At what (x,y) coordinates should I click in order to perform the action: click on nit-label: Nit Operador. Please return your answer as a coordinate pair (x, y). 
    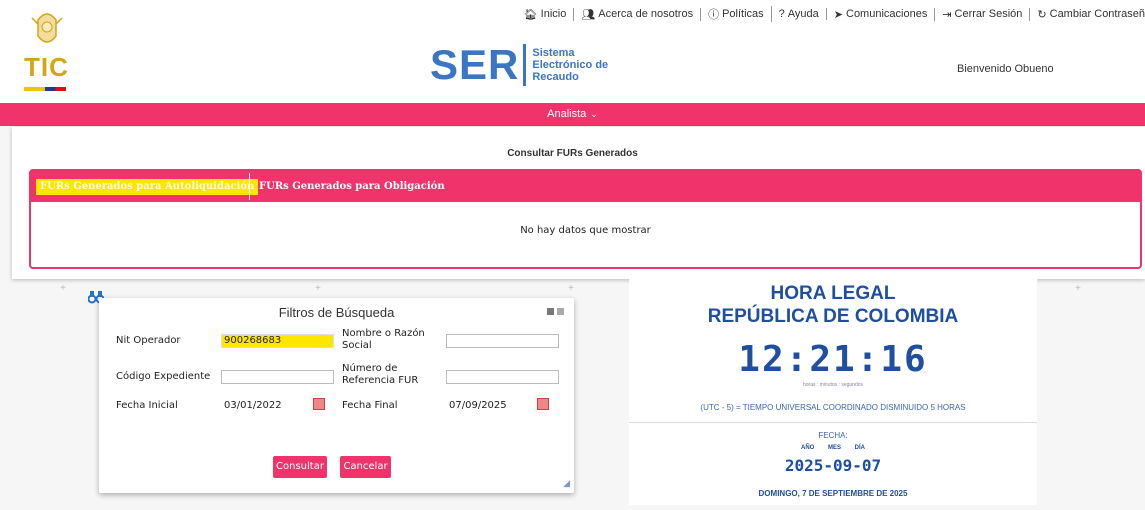
    Looking at the image, I should click on (148, 340).